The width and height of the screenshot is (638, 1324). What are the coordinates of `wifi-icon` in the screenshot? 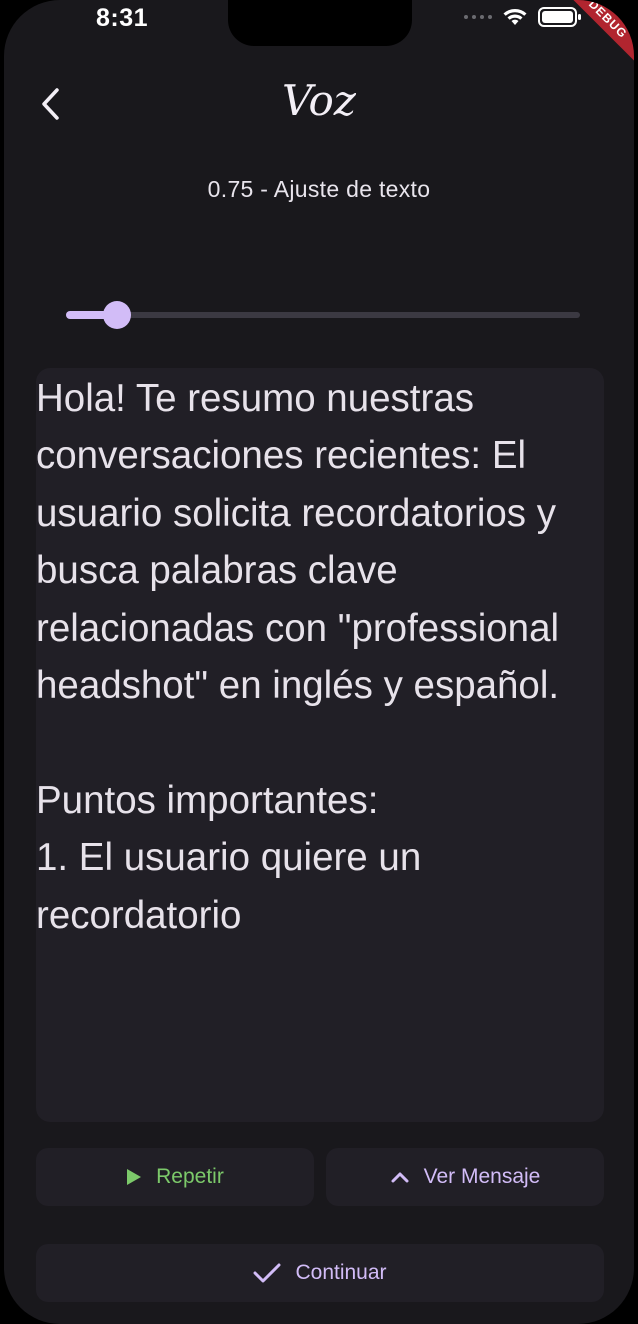 It's located at (515, 17).